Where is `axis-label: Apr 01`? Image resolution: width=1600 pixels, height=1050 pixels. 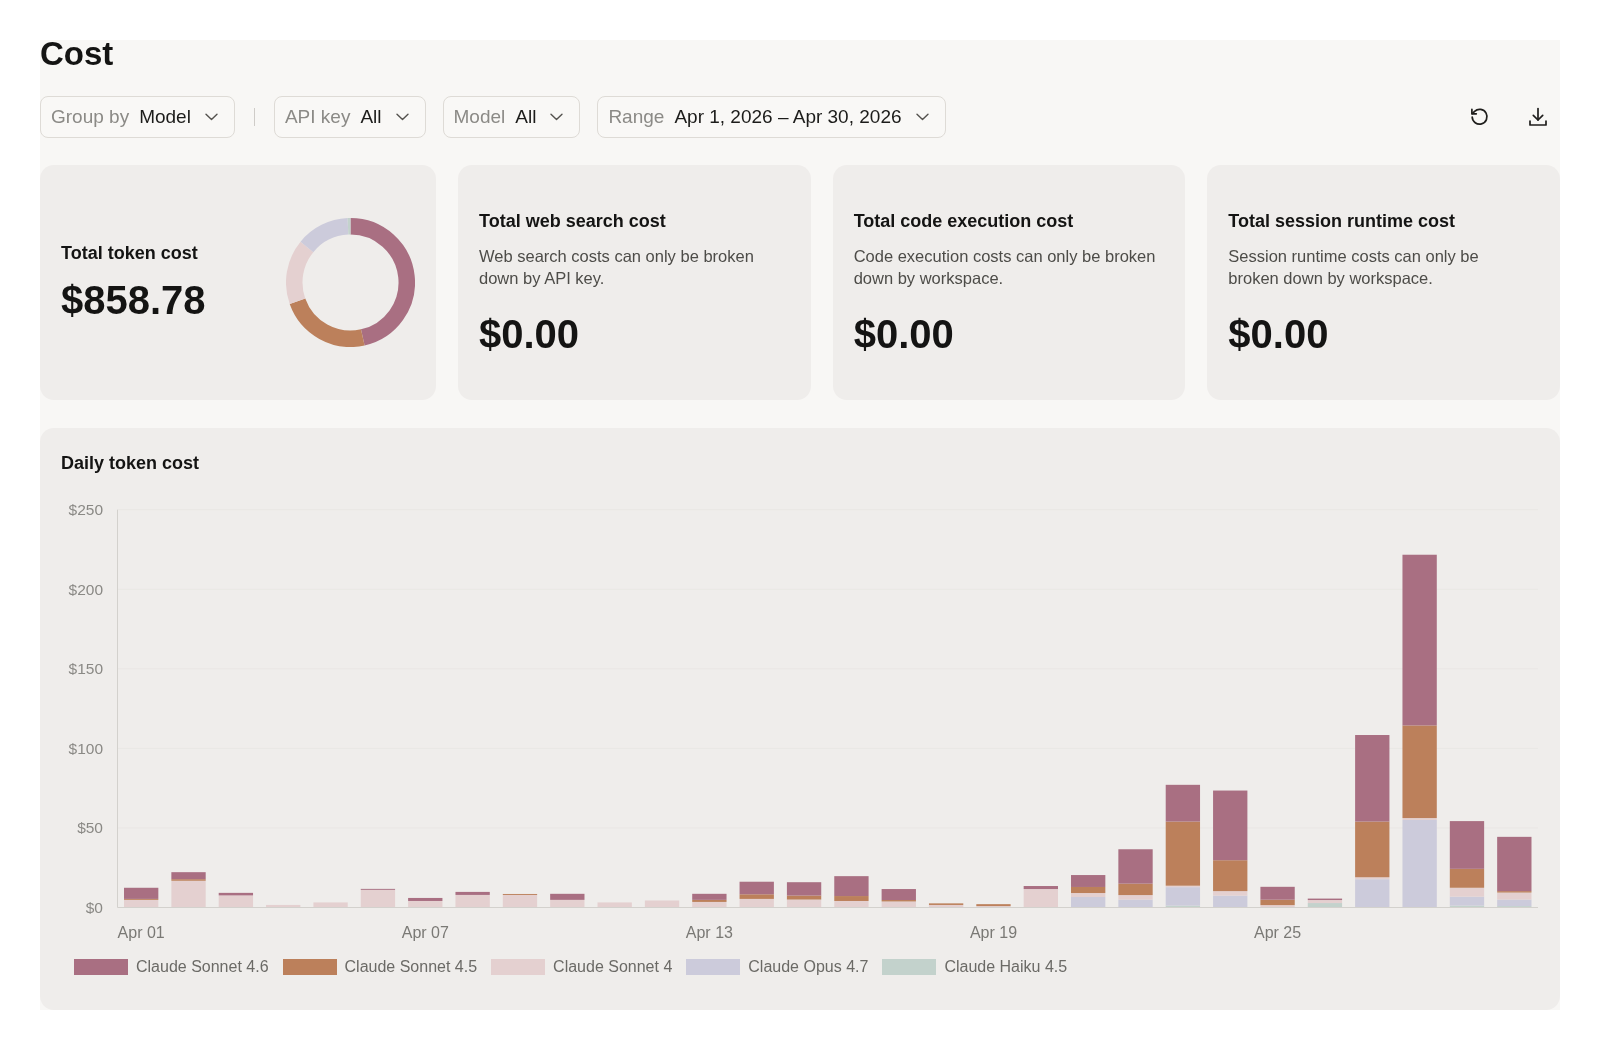 axis-label: Apr 01 is located at coordinates (141, 932).